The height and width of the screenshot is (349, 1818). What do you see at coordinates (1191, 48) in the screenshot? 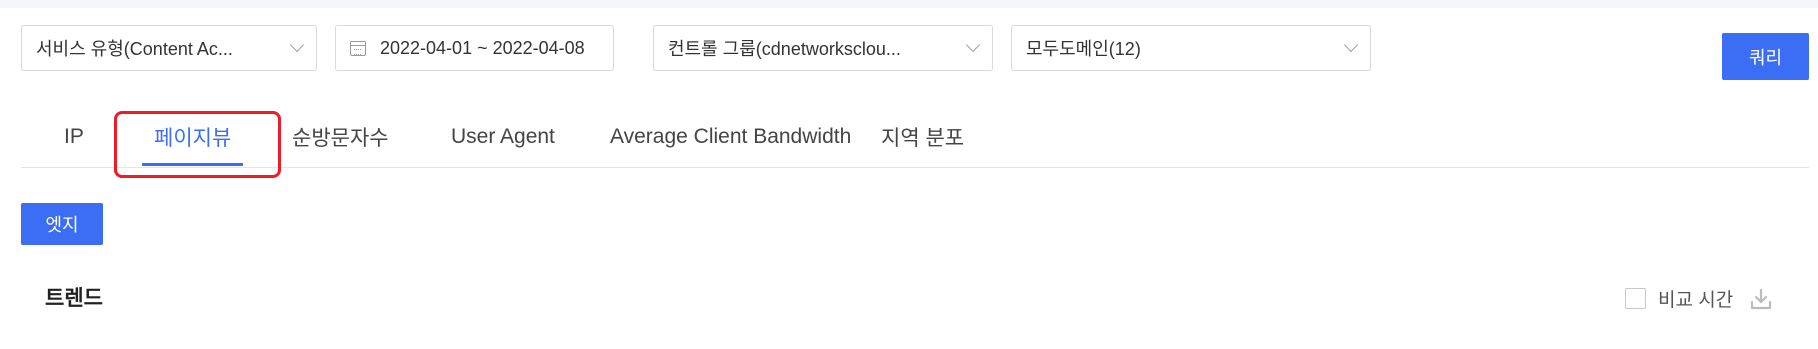
I see `domain-select: 모두도메인(12)` at bounding box center [1191, 48].